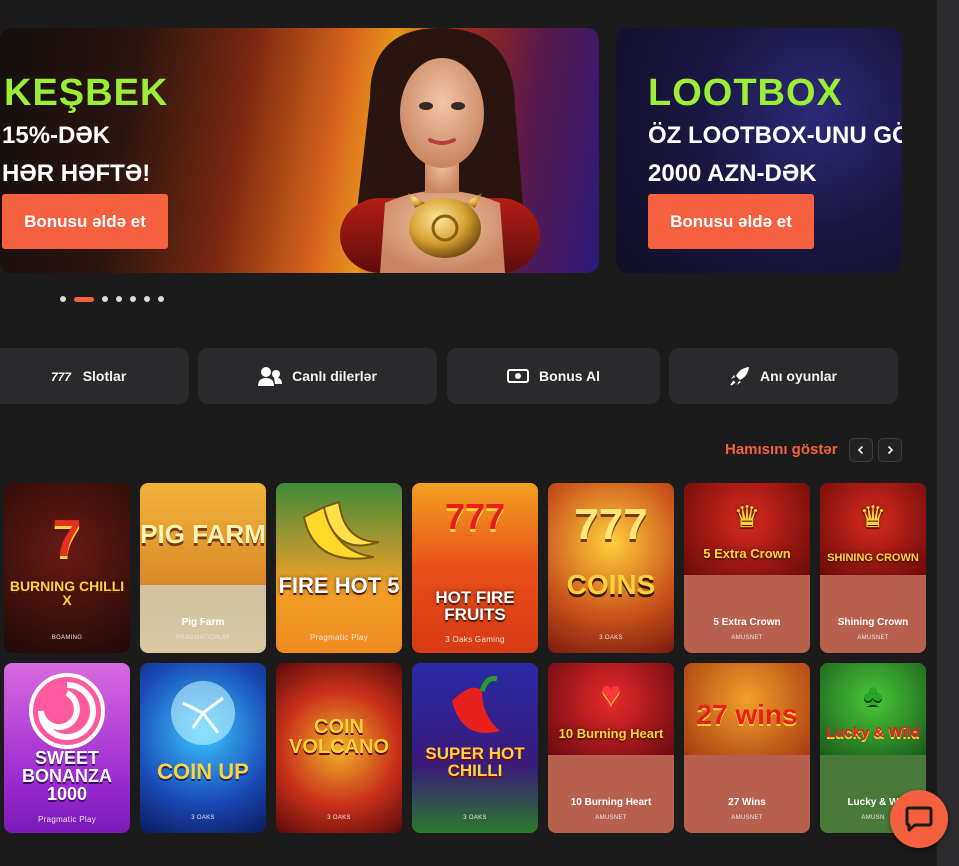 This screenshot has height=866, width=959. I want to click on carousel-dot-active, so click(84, 299).